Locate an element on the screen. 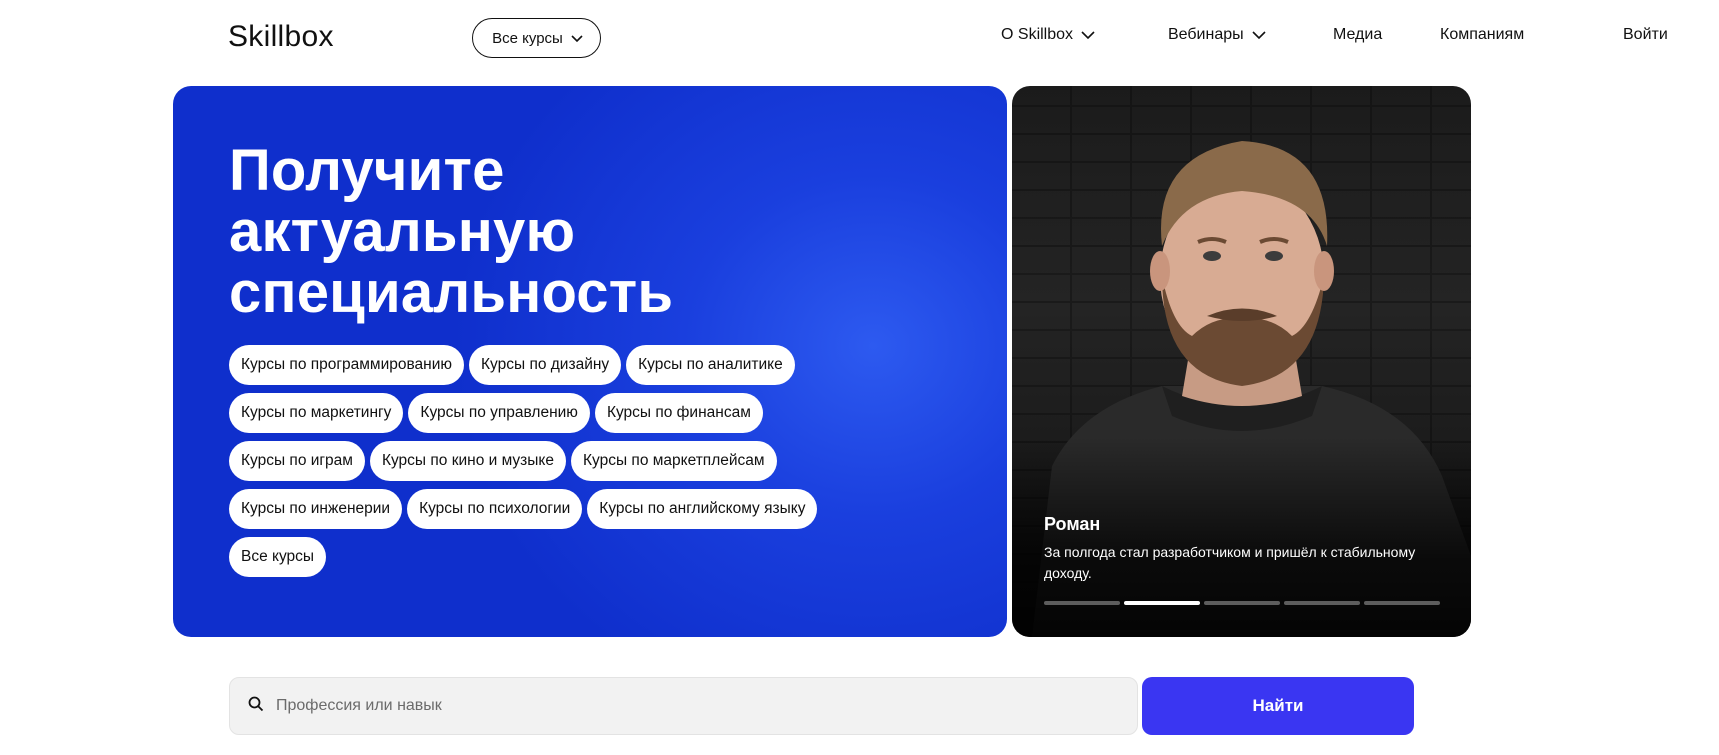  story-gradient-overlay is located at coordinates (1241, 537).